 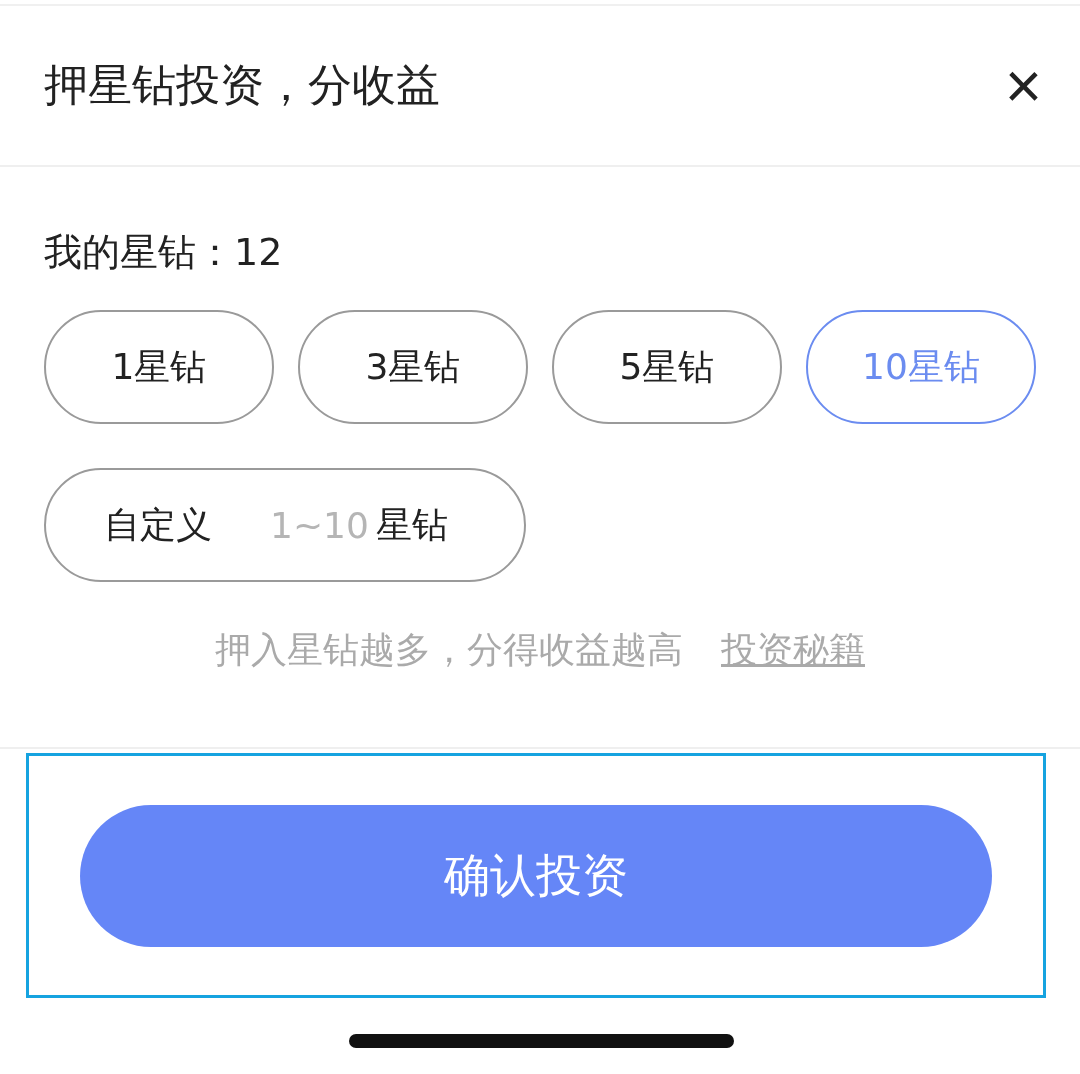 What do you see at coordinates (413, 367) in the screenshot?
I see `amount-option: 3星钻` at bounding box center [413, 367].